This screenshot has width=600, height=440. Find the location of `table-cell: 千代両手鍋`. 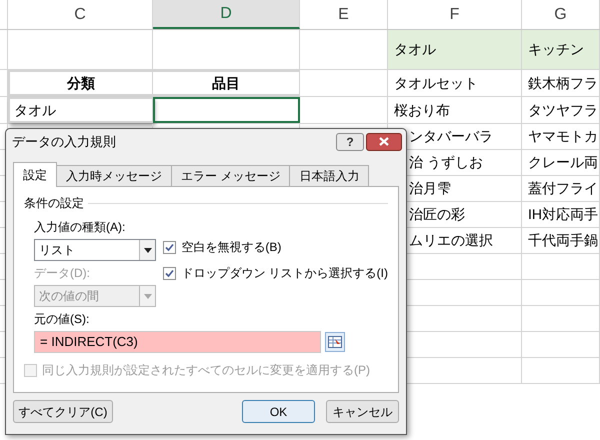

table-cell: 千代両手鍋 is located at coordinates (561, 240).